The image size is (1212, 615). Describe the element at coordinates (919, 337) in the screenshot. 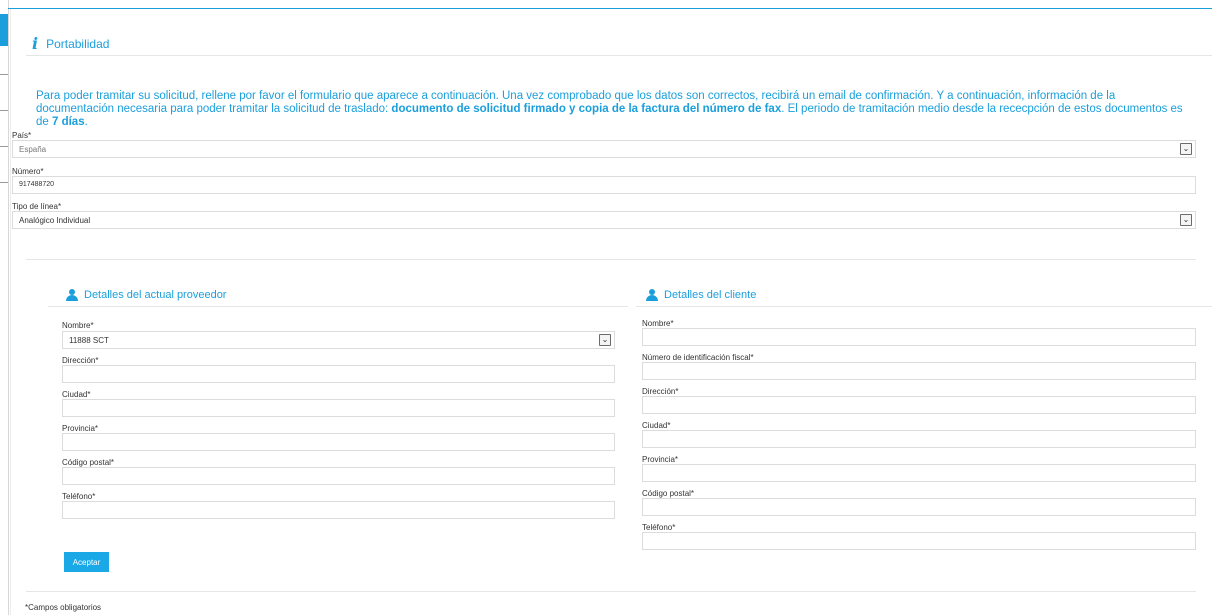

I see `cliente-nombre-input` at that location.